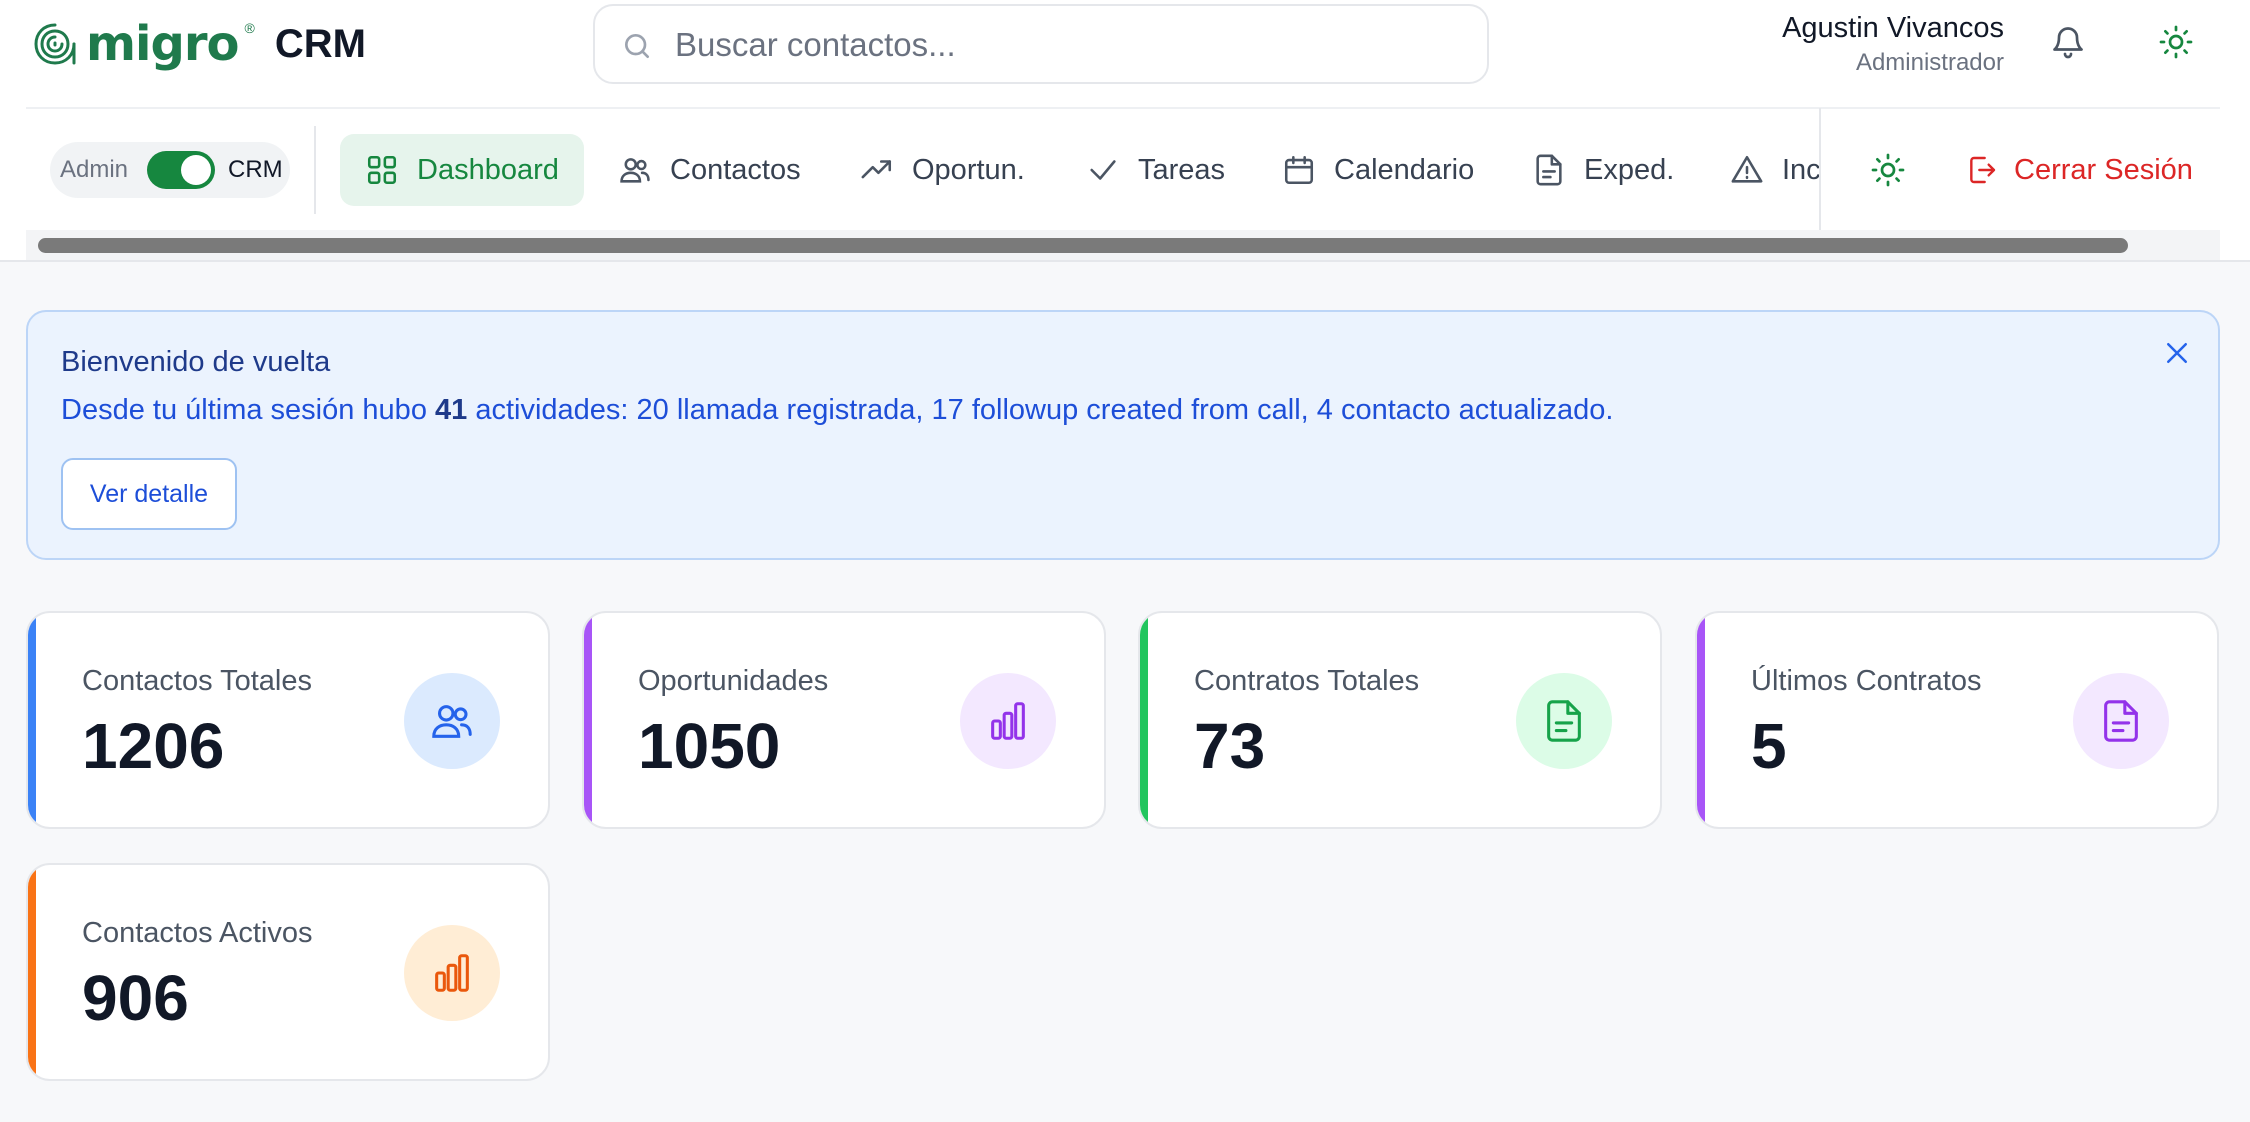 The width and height of the screenshot is (2250, 1122). What do you see at coordinates (320, 43) in the screenshot?
I see `product-name: CRM` at bounding box center [320, 43].